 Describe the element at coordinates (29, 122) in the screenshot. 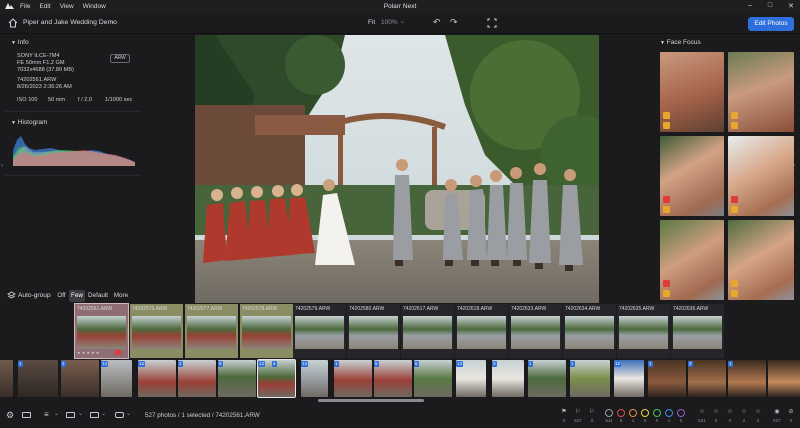

I see `histogram-section-header: ▼ Histogram` at that location.